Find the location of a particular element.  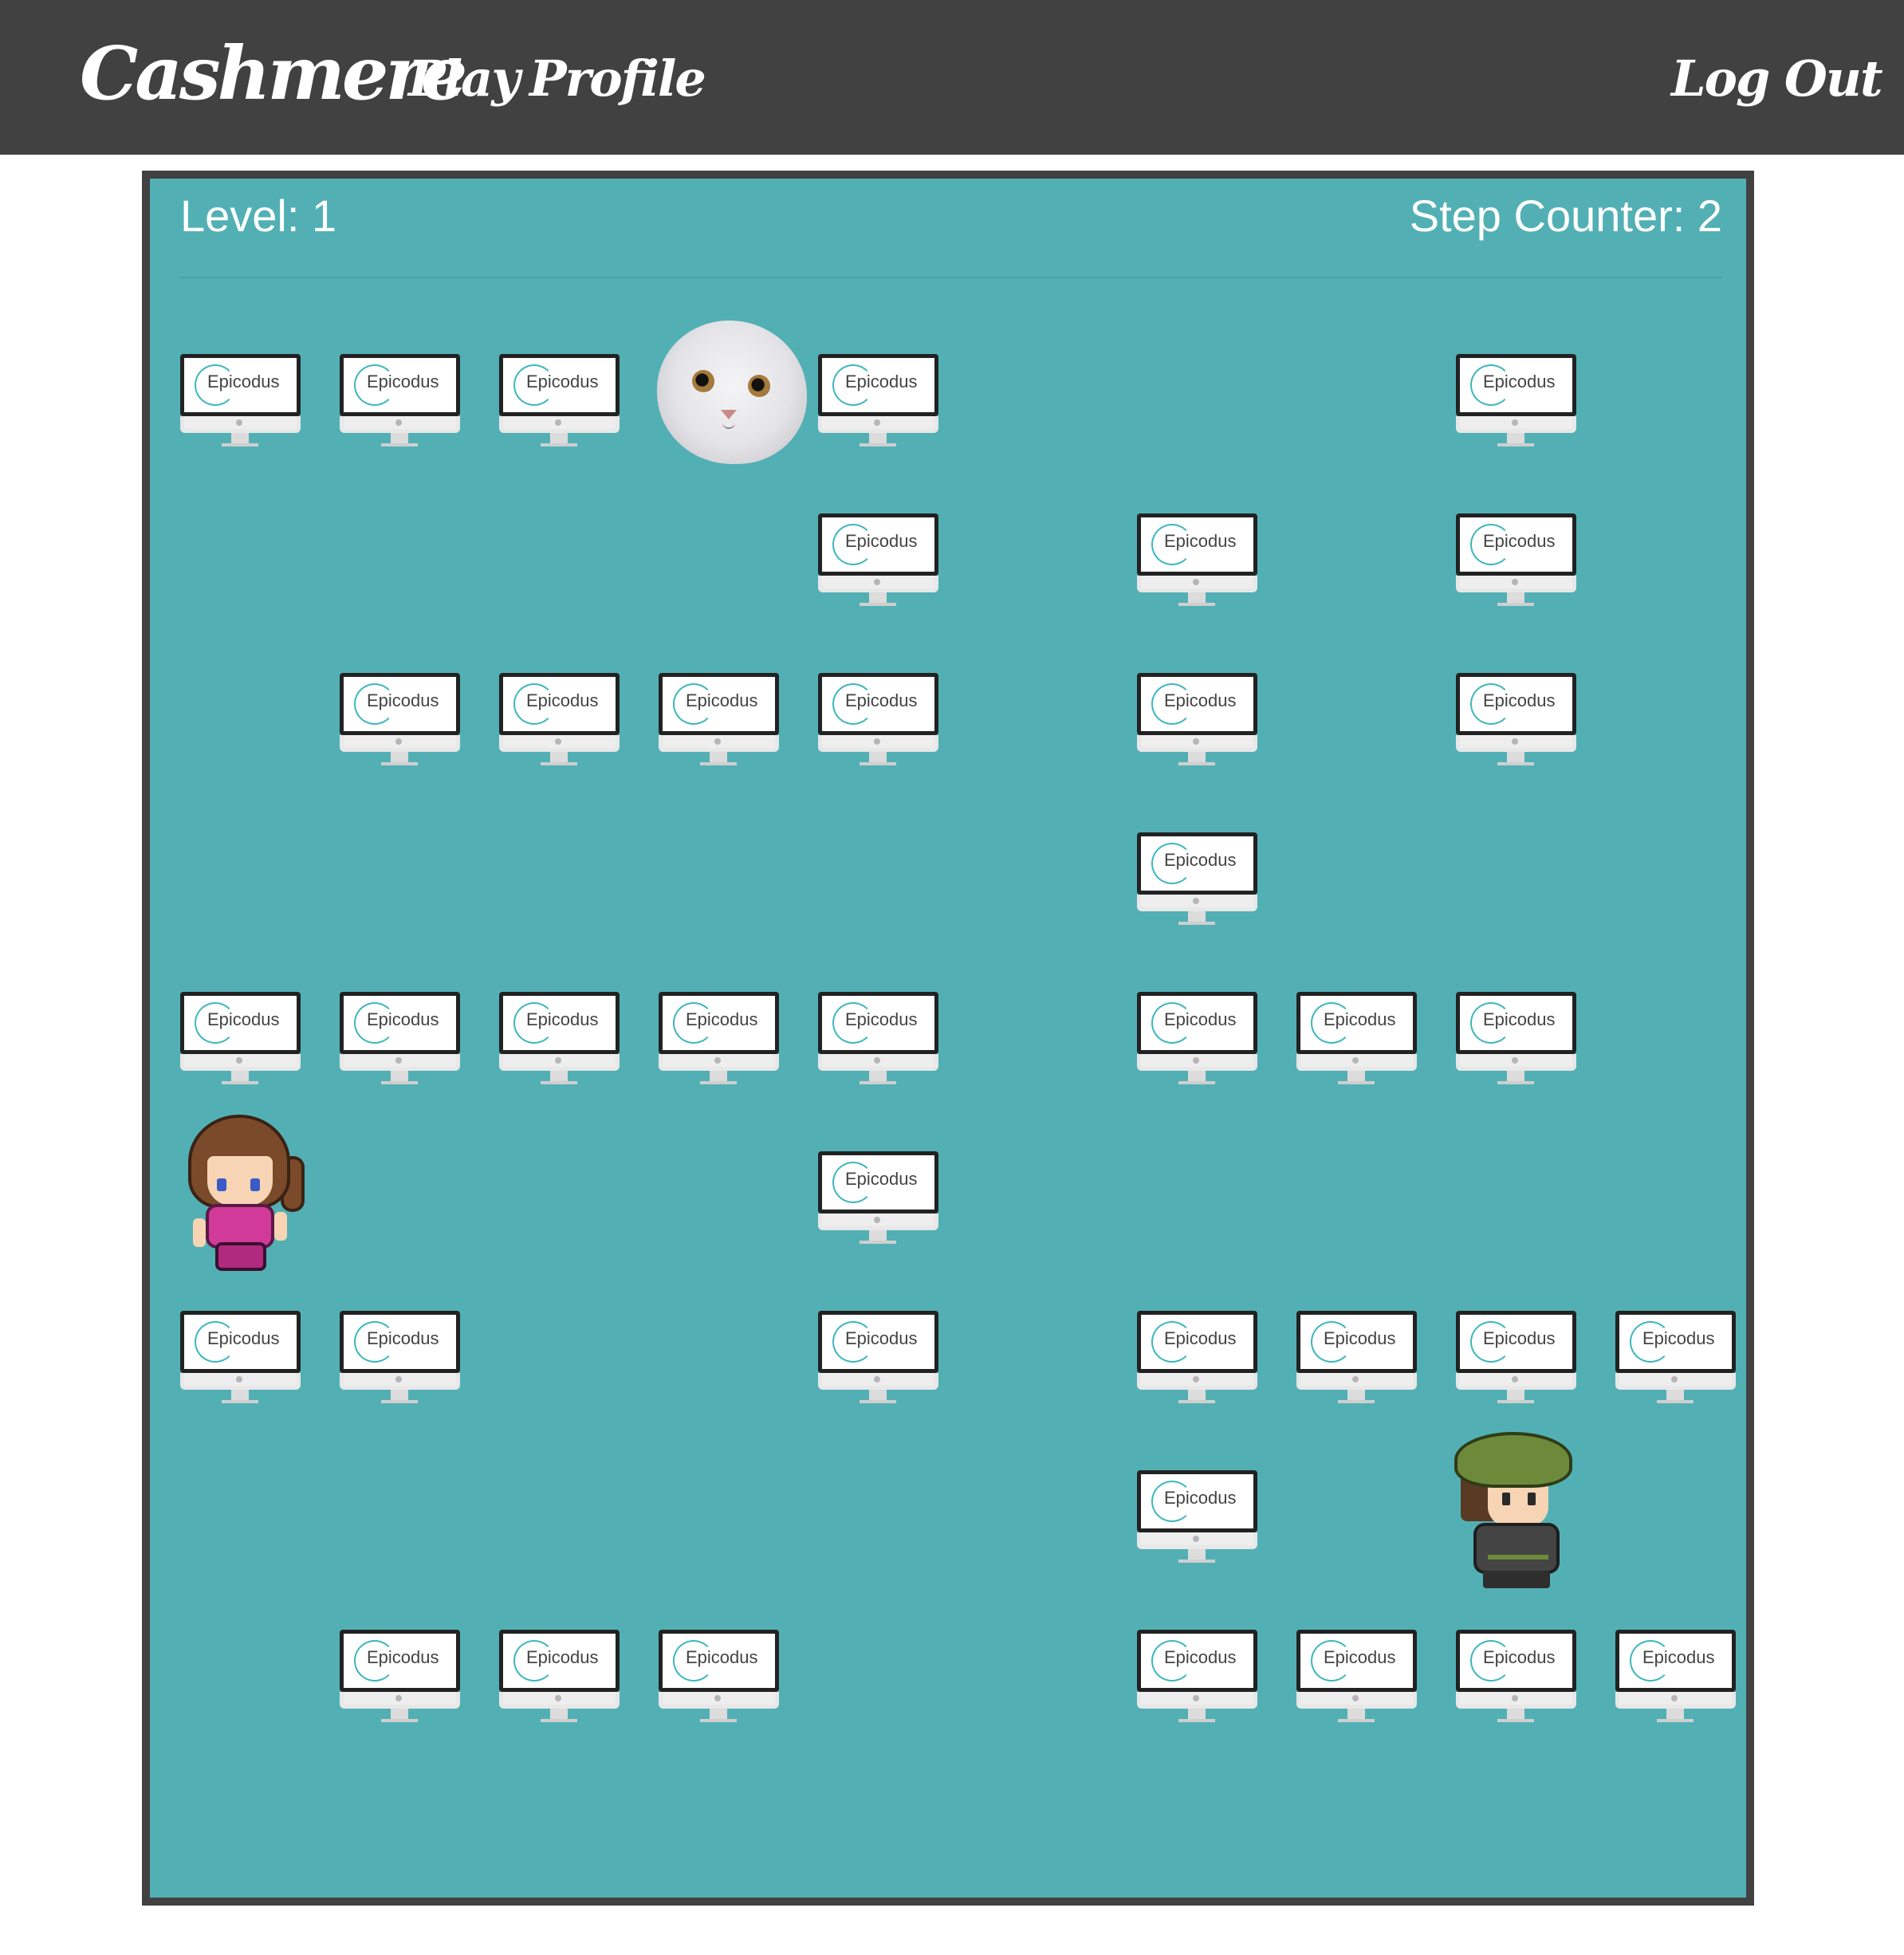

nav-play-link: Play is located at coordinates (464, 79).